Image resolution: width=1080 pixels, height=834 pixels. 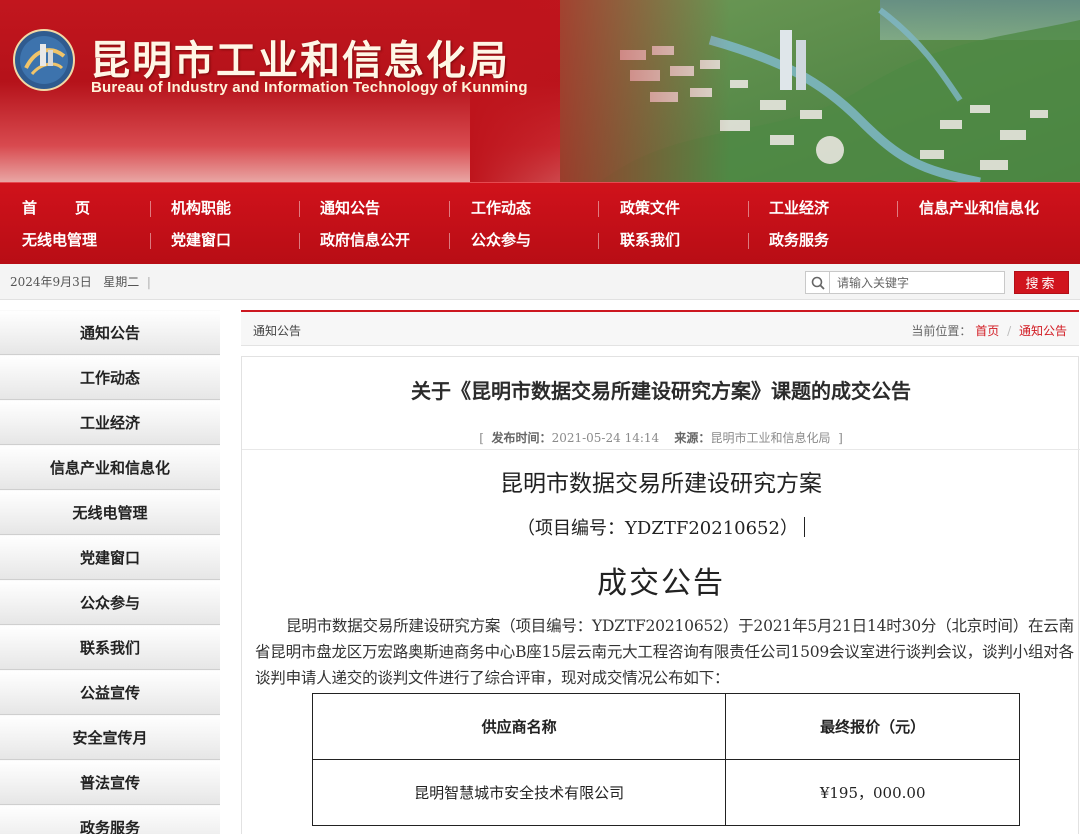 I want to click on article-meta: [ 发布时间：2021-05-24 14:14 来源：昆明市工业和信息化局 ], so click(x=661, y=437).